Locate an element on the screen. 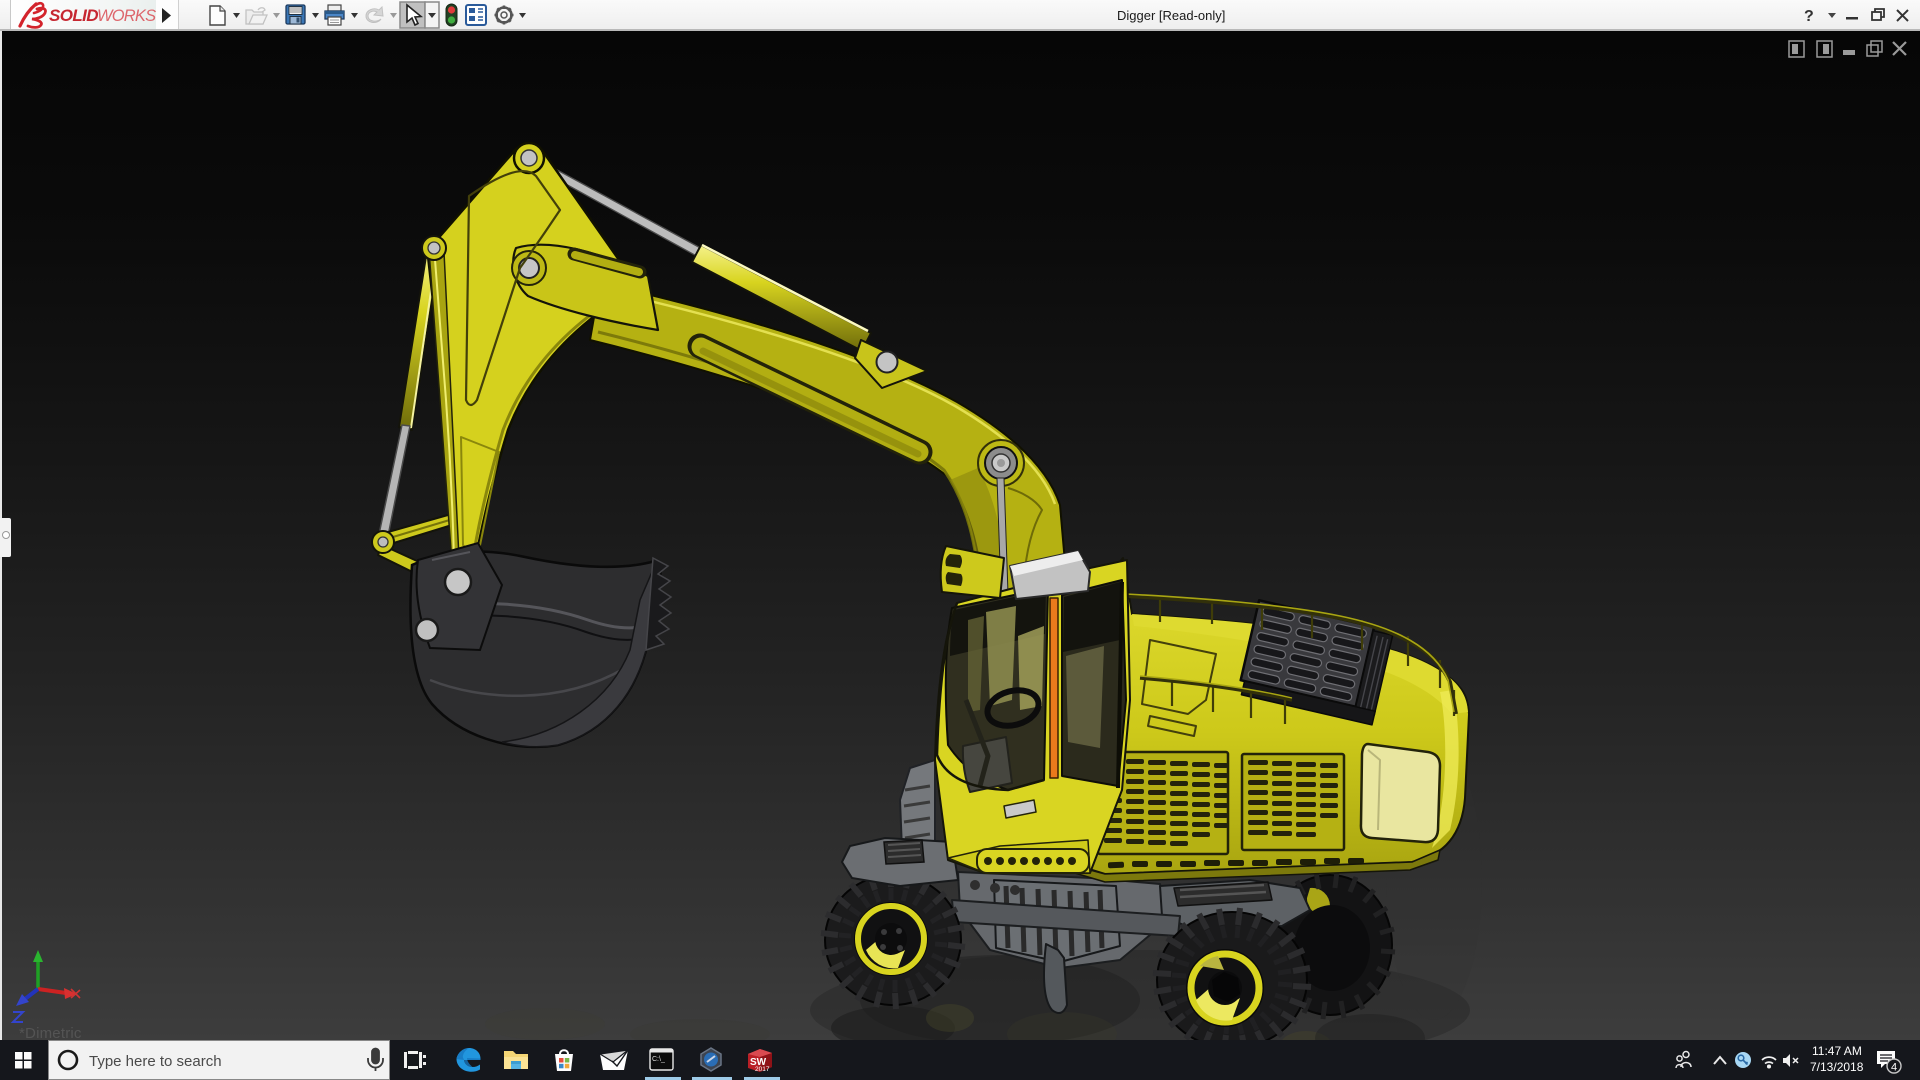 The width and height of the screenshot is (1920, 1080). svg-text: 11:47 AM is located at coordinates (1837, 1051).